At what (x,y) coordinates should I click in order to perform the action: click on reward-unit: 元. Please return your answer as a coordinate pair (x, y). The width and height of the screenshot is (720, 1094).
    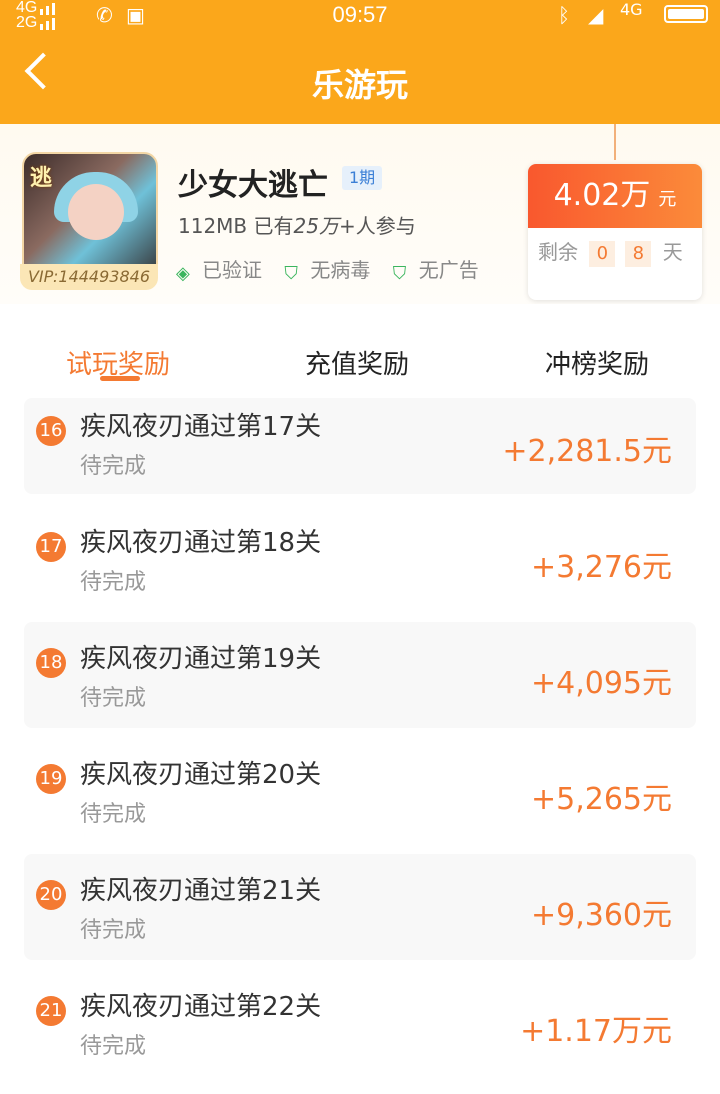
    Looking at the image, I should click on (667, 199).